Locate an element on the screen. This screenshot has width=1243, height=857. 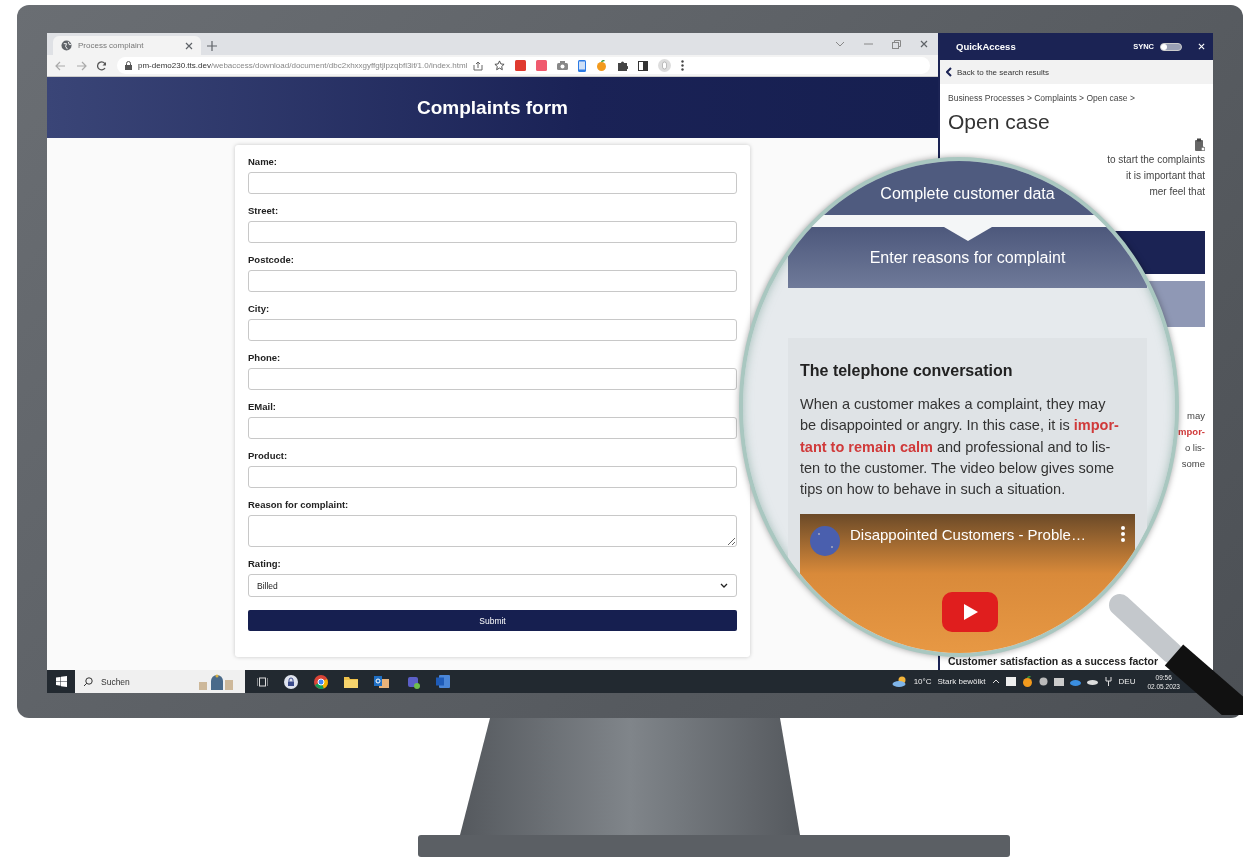
browser-tab: Process complaint is located at coordinates (127, 45).